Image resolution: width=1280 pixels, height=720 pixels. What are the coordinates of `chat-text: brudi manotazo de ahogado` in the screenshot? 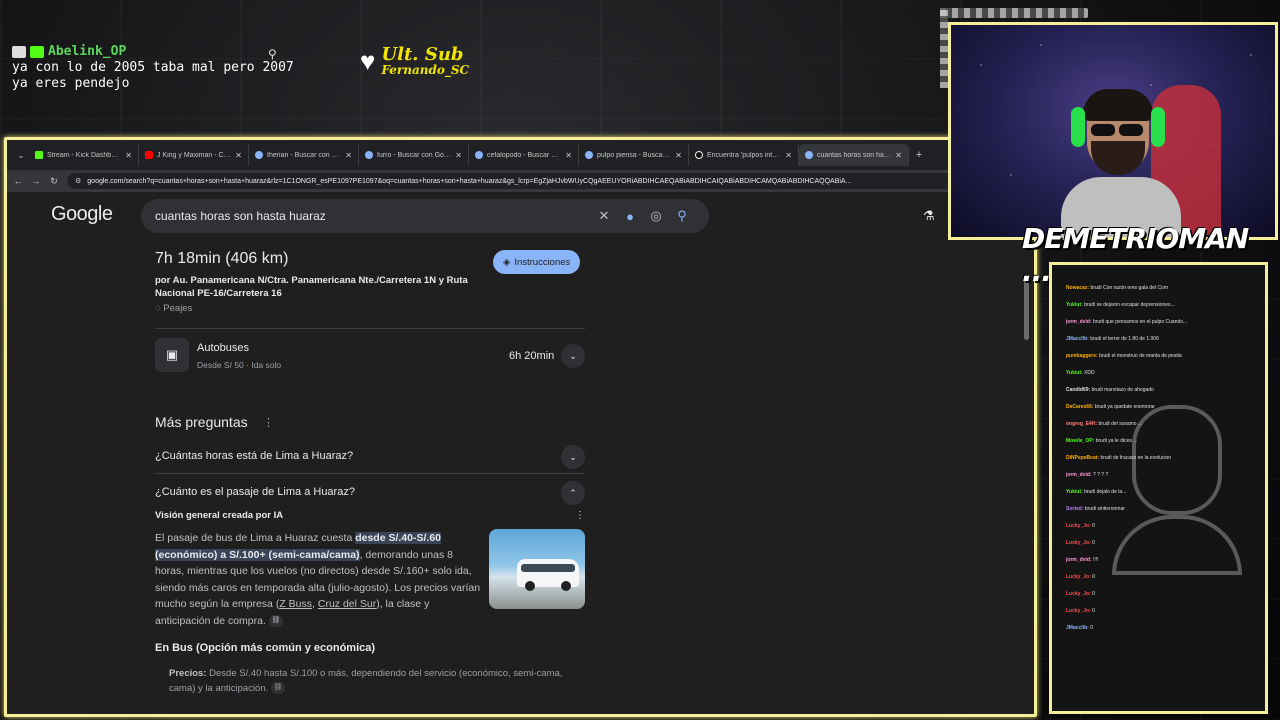 It's located at (1122, 390).